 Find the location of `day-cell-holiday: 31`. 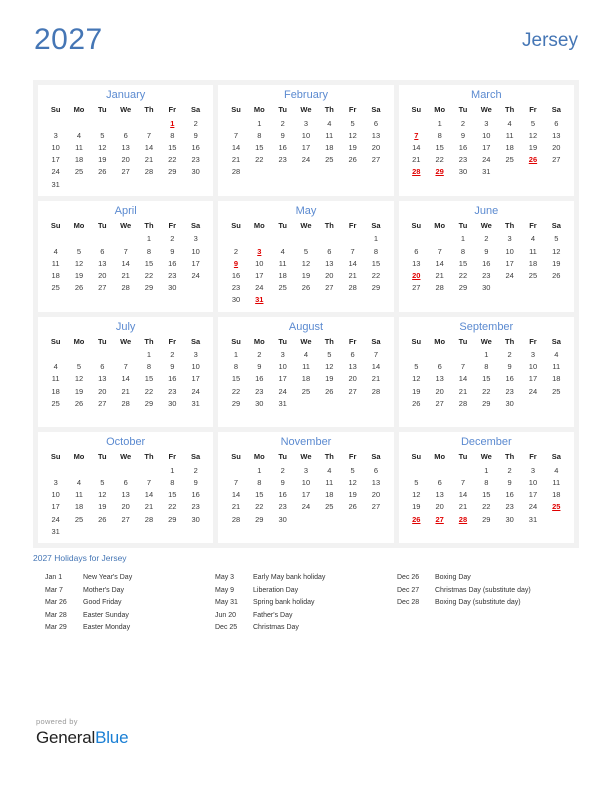

day-cell-holiday: 31 is located at coordinates (259, 300).